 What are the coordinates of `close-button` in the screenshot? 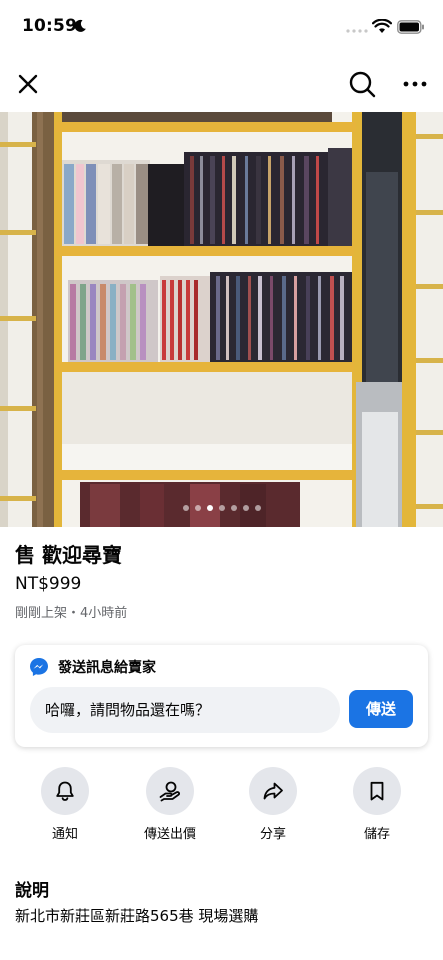 It's located at (28, 84).